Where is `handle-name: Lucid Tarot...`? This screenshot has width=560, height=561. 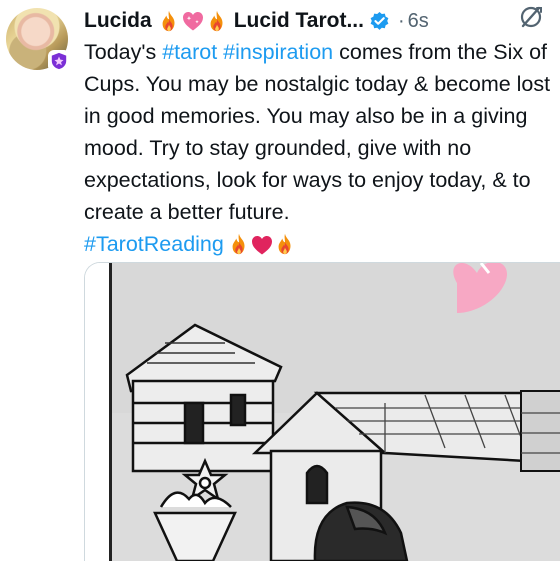
handle-name: Lucid Tarot... is located at coordinates (299, 21).